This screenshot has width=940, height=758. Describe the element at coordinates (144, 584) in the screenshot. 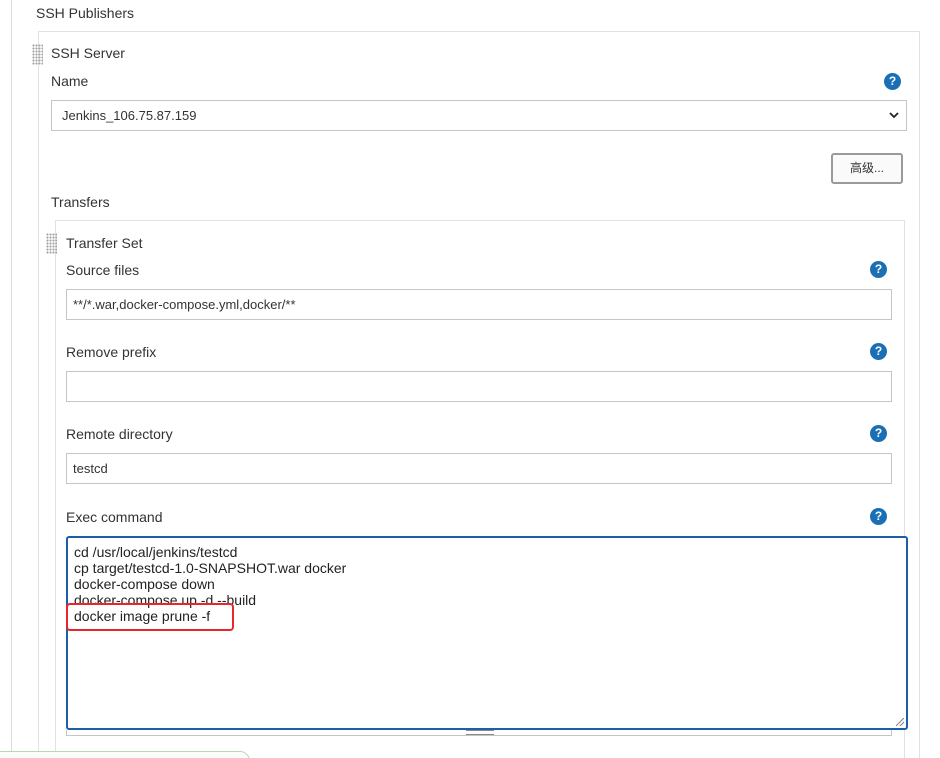

I see `command-line: docker-compose down` at that location.